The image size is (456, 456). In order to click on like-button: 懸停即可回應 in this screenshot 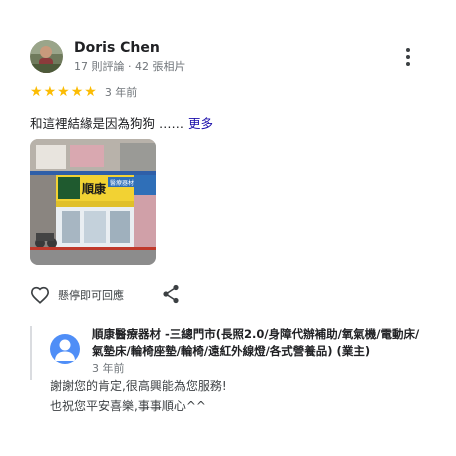, I will do `click(77, 295)`.